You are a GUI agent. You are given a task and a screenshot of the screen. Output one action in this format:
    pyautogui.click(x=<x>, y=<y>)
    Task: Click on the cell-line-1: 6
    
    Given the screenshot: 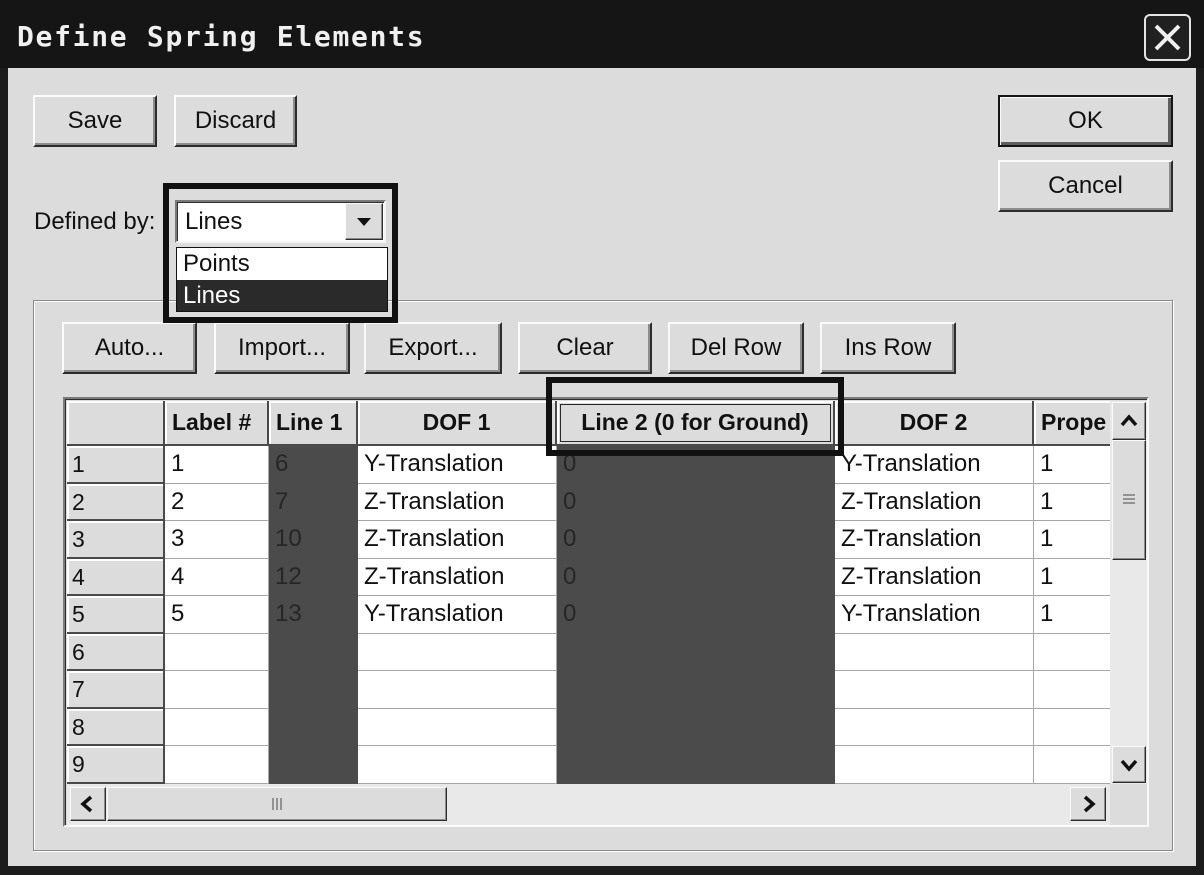 What is the action you would take?
    pyautogui.click(x=313, y=465)
    